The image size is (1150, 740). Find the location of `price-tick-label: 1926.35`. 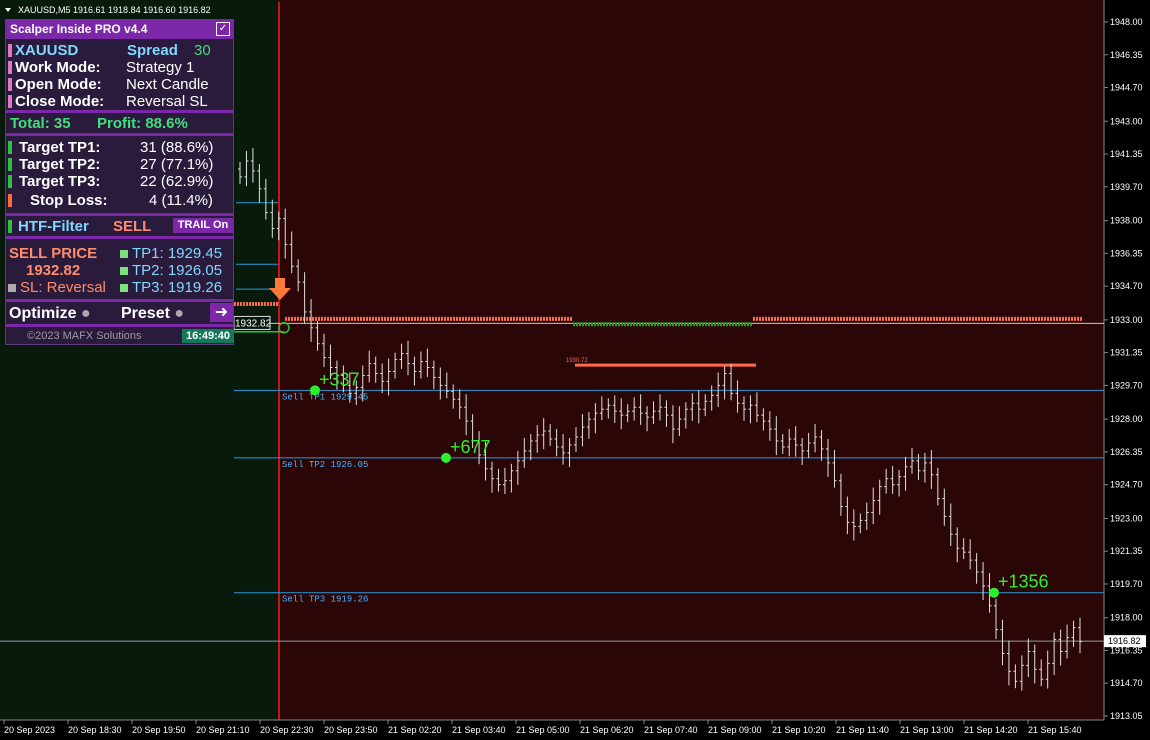

price-tick-label: 1926.35 is located at coordinates (1126, 452).